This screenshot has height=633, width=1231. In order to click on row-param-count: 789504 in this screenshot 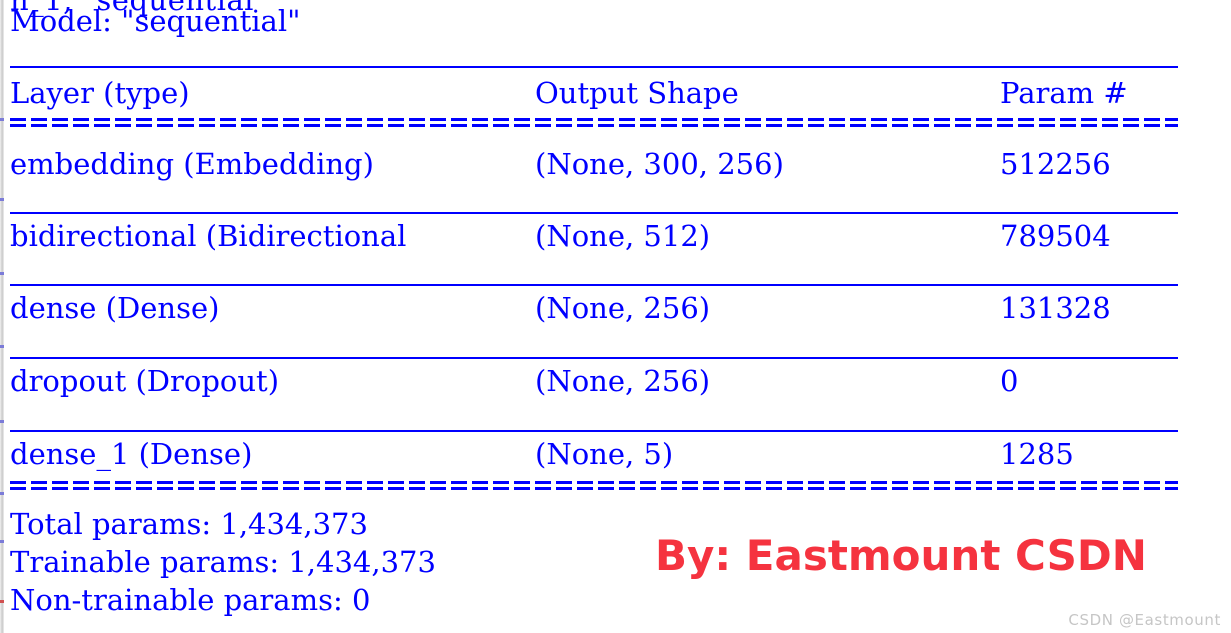, I will do `click(1055, 236)`.